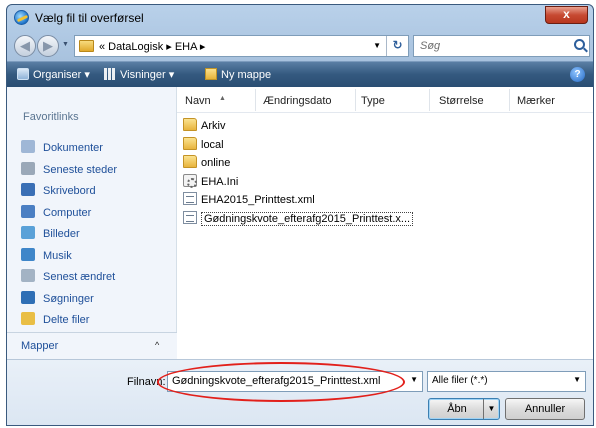 This screenshot has width=596, height=428. I want to click on nav-item-label: Seneste steder, so click(80, 169).